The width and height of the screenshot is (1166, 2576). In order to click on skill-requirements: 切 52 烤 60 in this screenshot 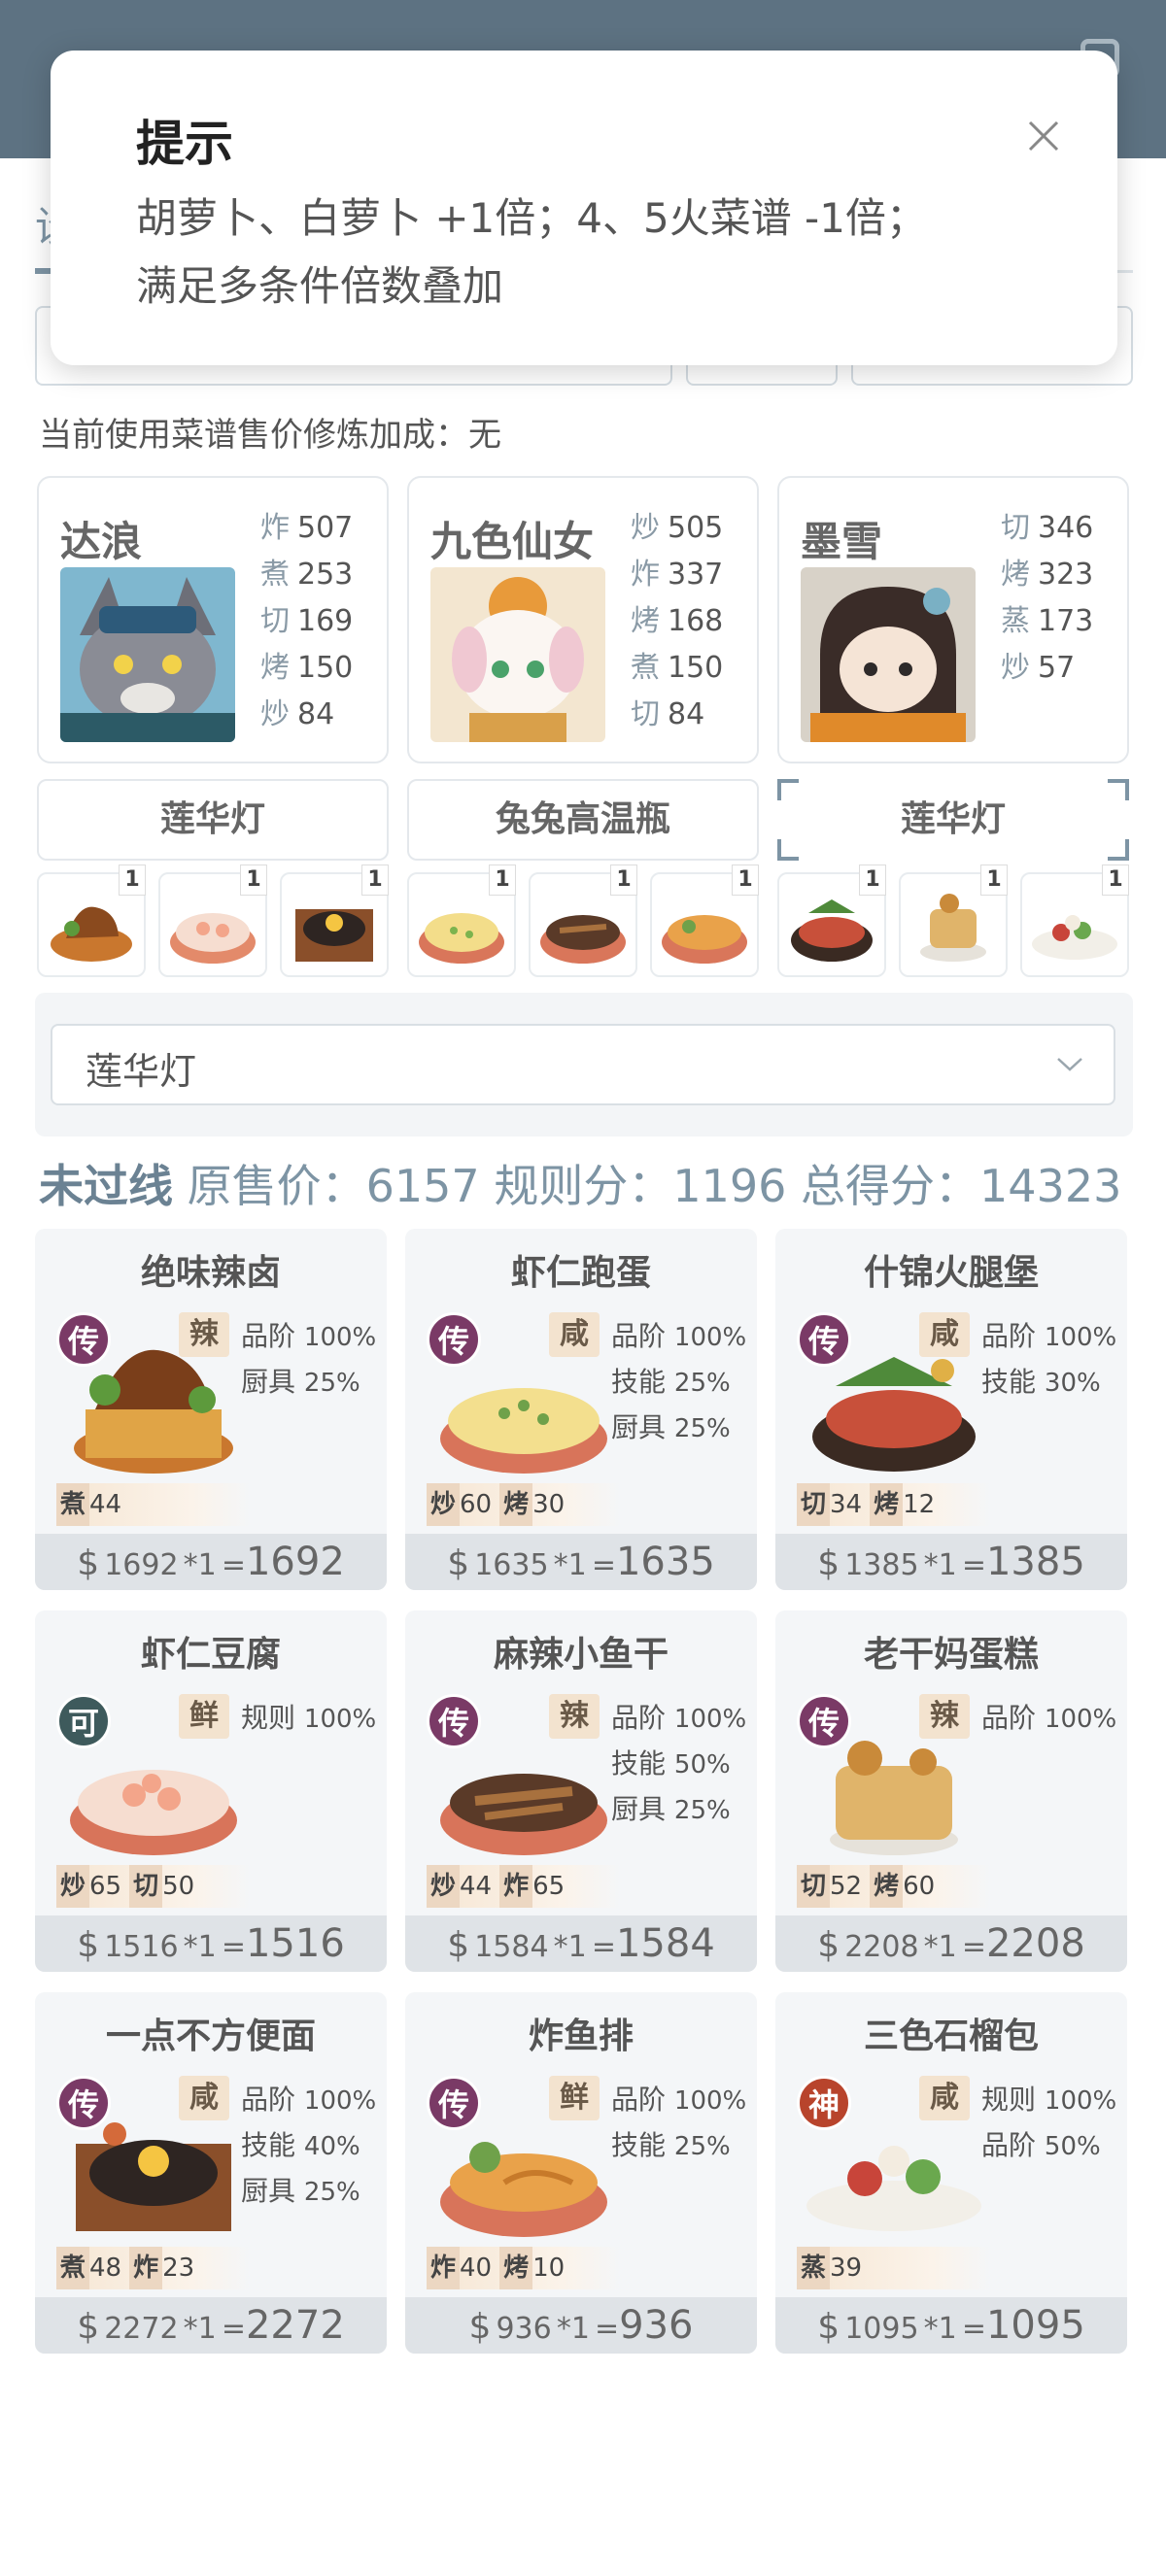, I will do `click(894, 1886)`.